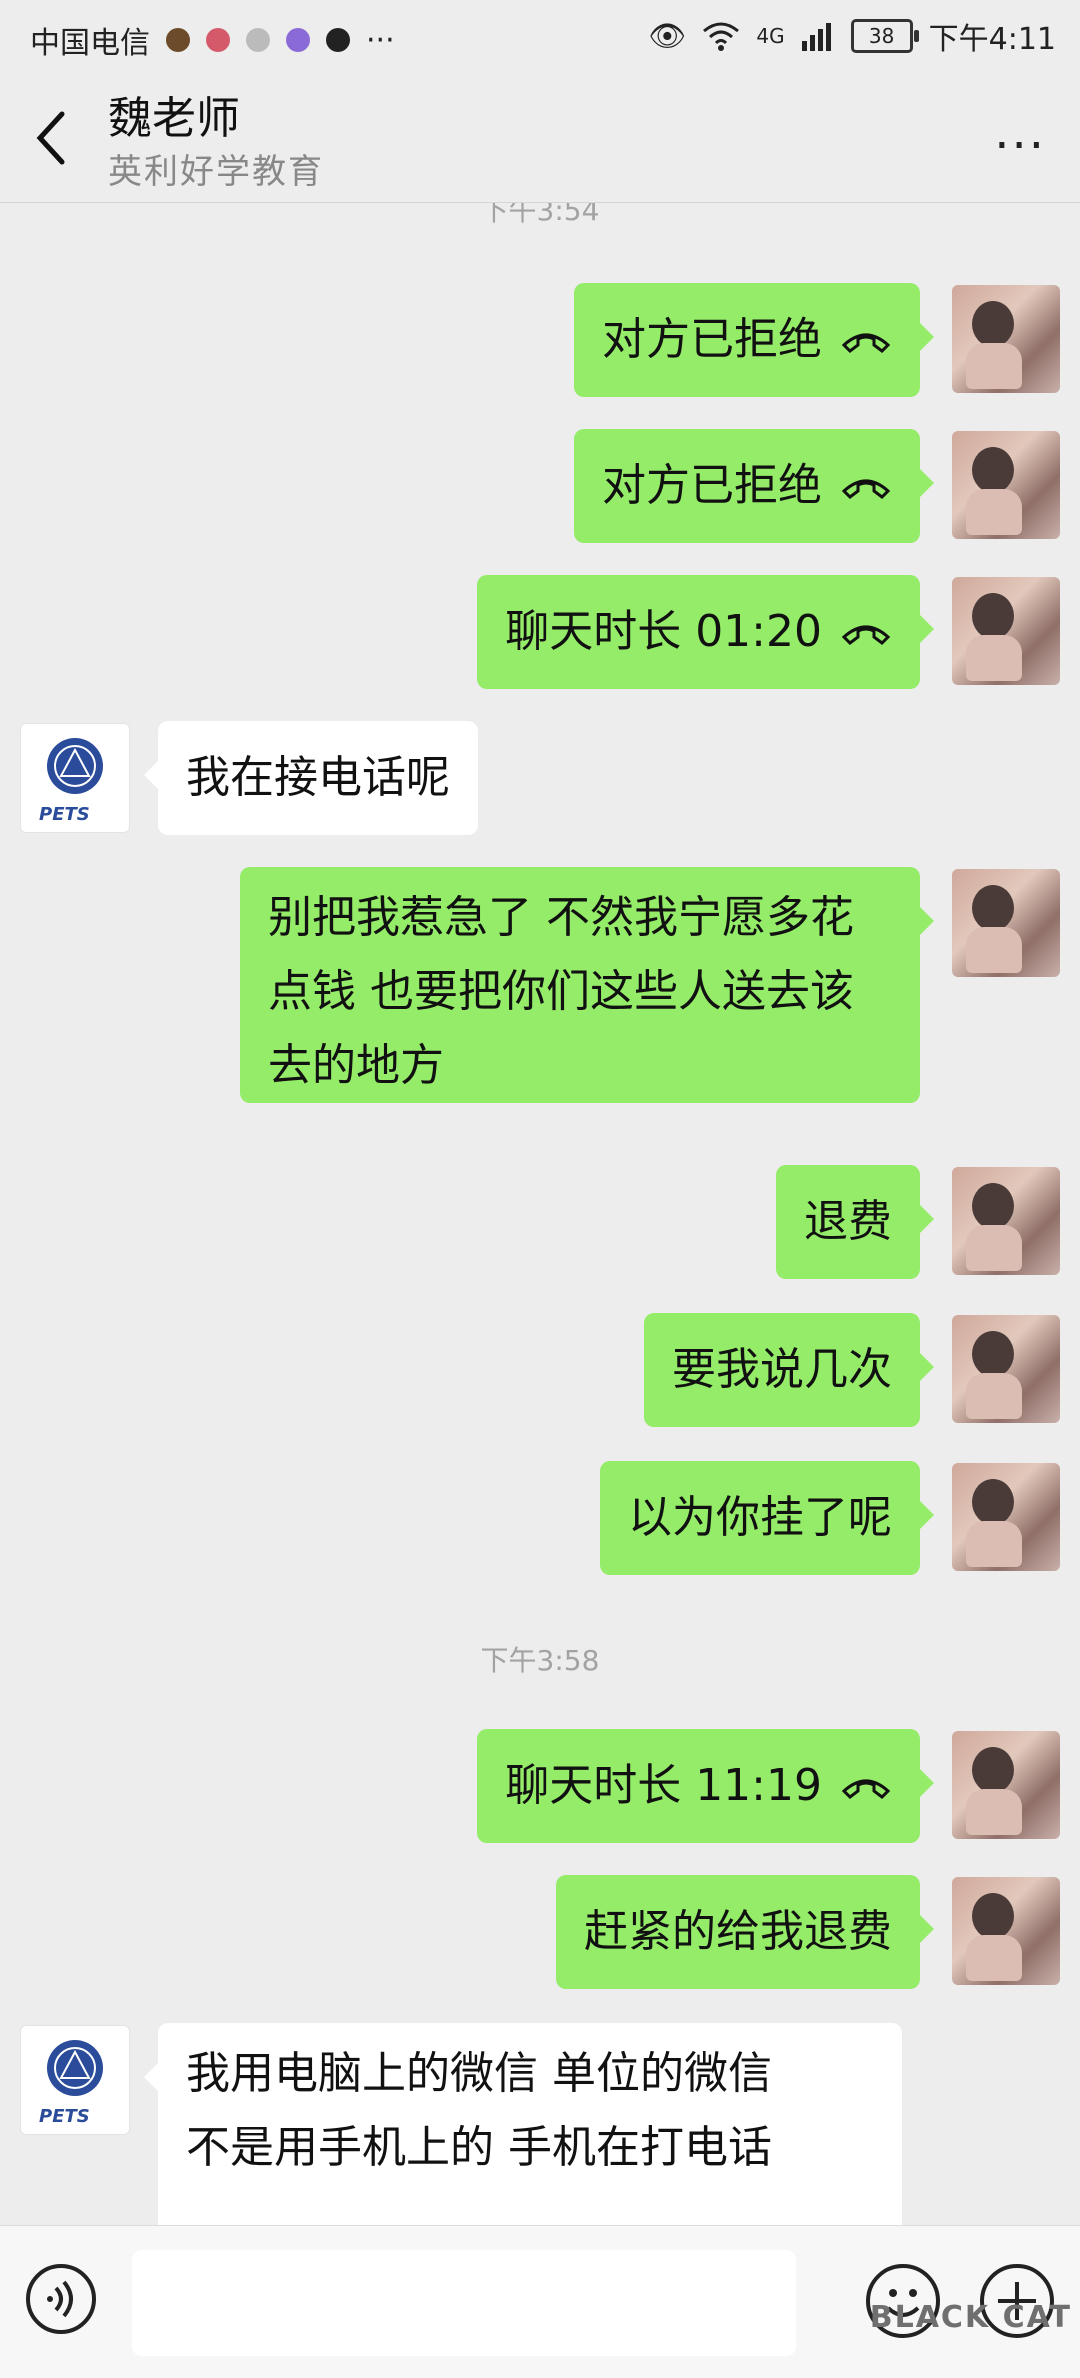 The height and width of the screenshot is (2378, 1080). What do you see at coordinates (738, 1931) in the screenshot?
I see `message-text: 赶紧的给我退费` at bounding box center [738, 1931].